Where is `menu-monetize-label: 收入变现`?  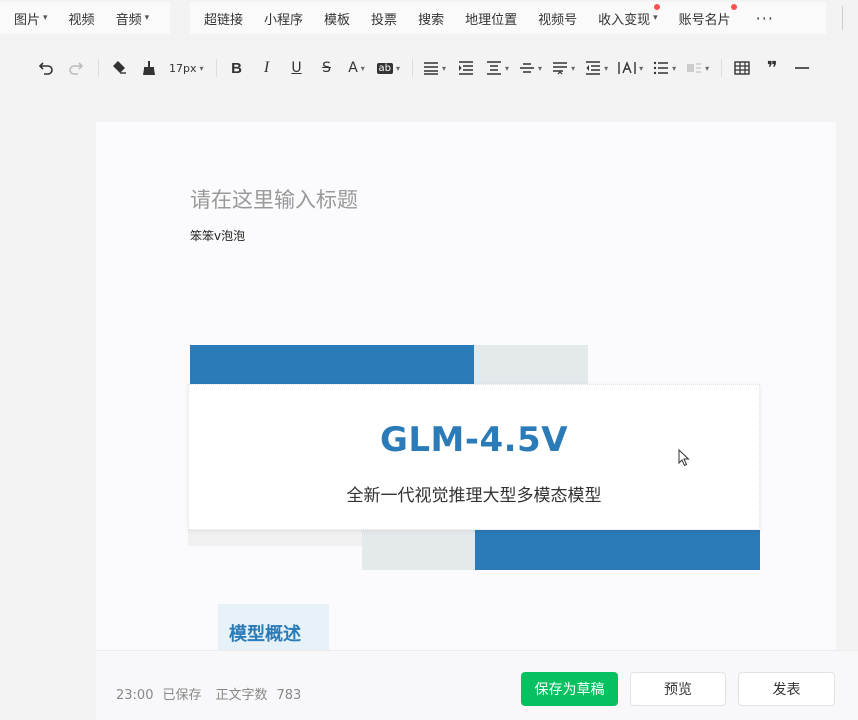 menu-monetize-label: 收入变现 is located at coordinates (624, 20).